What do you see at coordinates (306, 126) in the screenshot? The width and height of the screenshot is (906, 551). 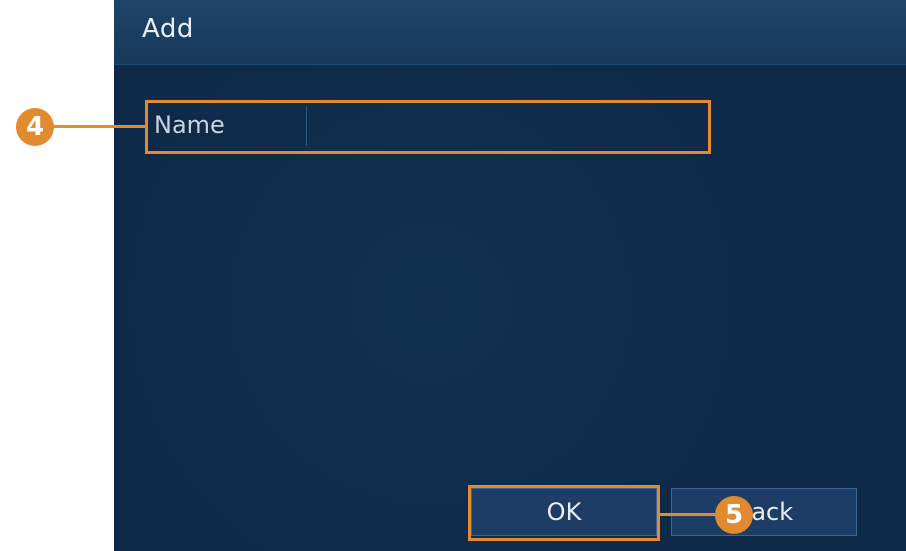 I see `name-divider` at bounding box center [306, 126].